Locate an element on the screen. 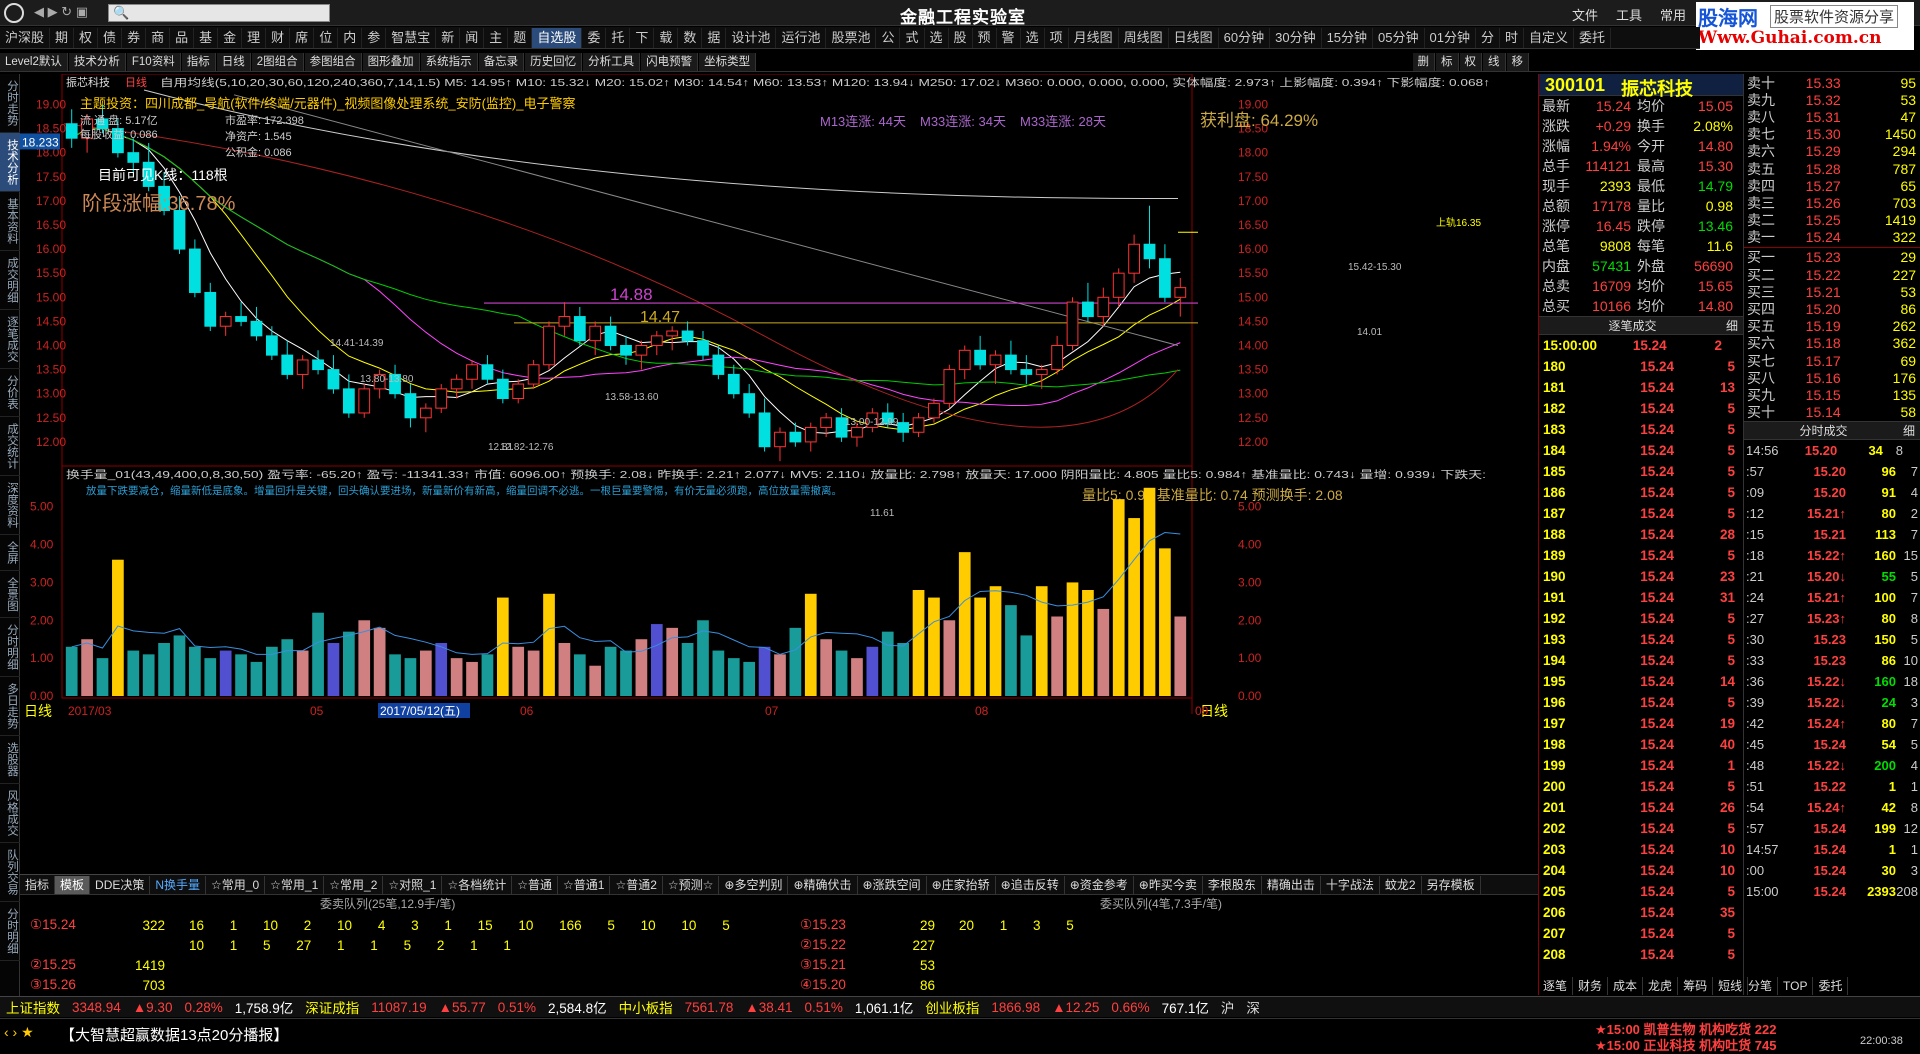  status-item: 深 is located at coordinates (1253, 1007).